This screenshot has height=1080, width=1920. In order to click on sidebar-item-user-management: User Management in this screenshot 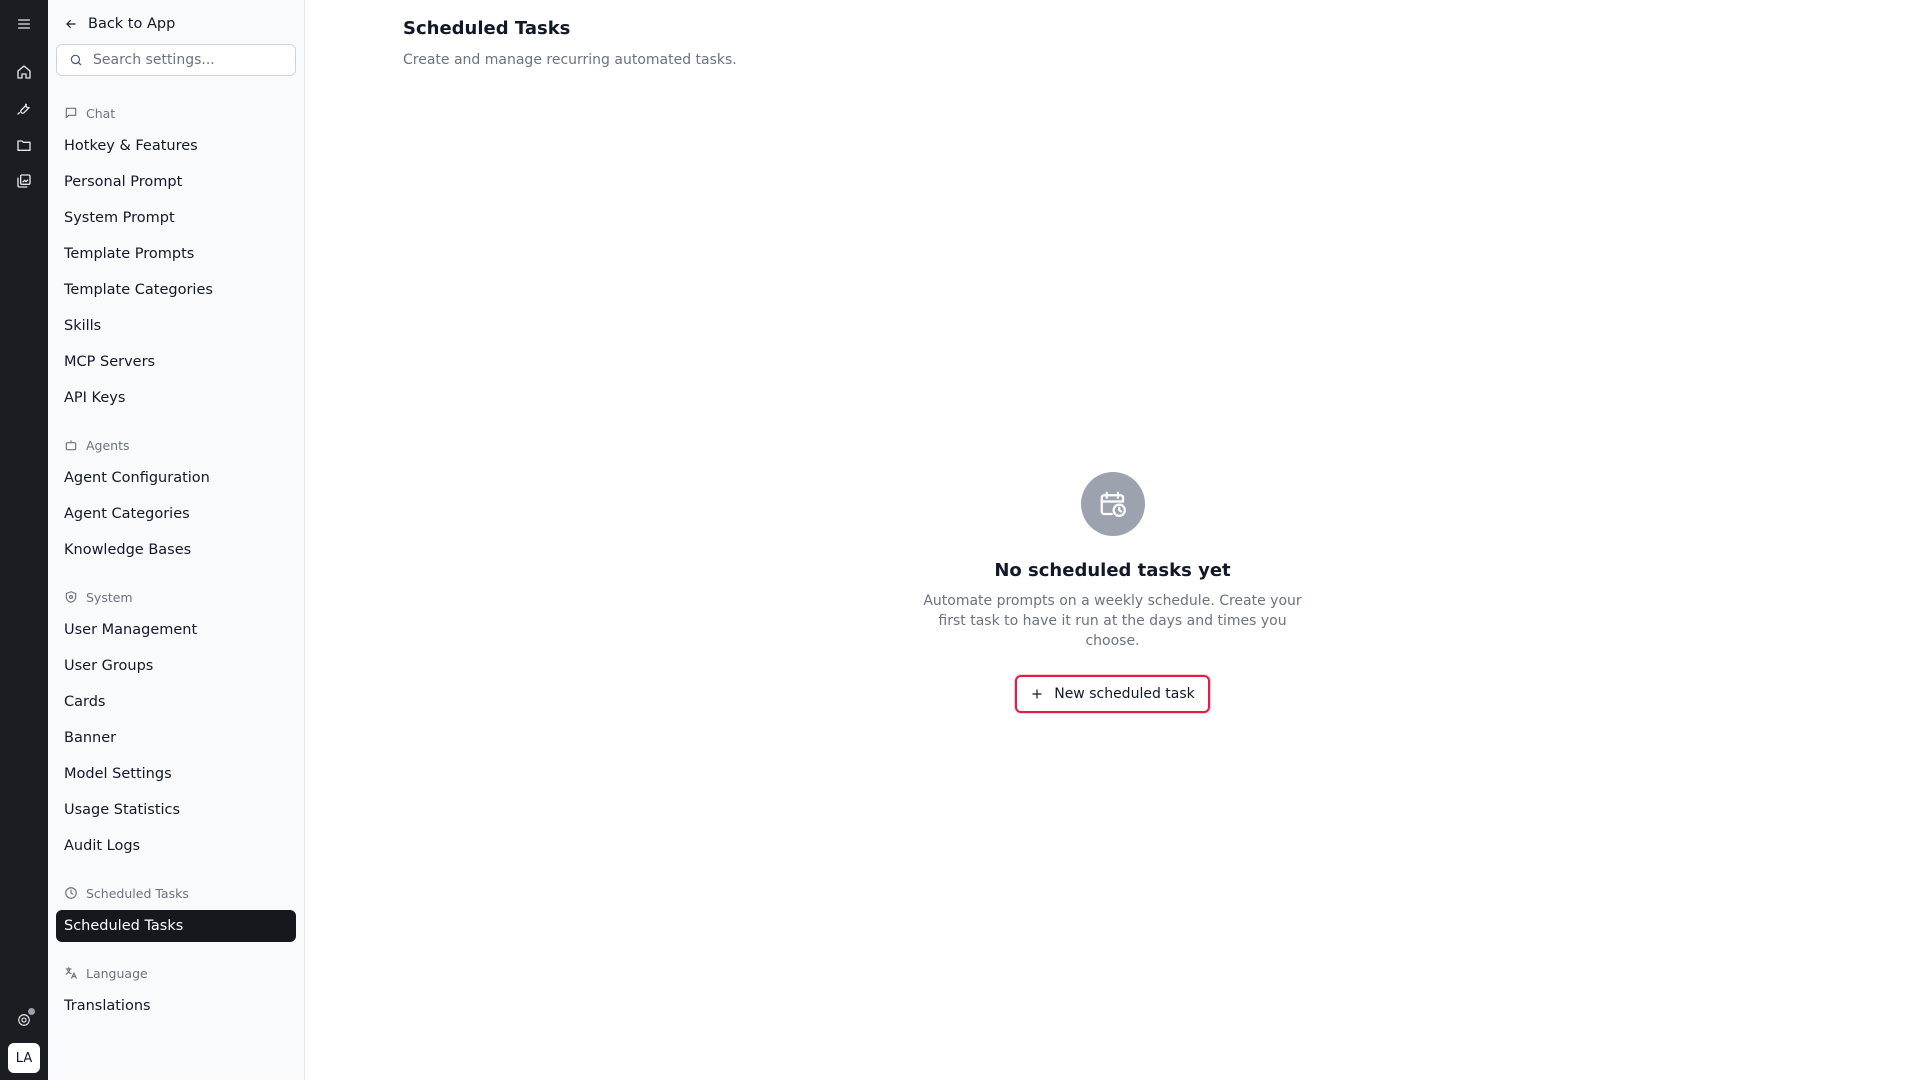, I will do `click(176, 630)`.